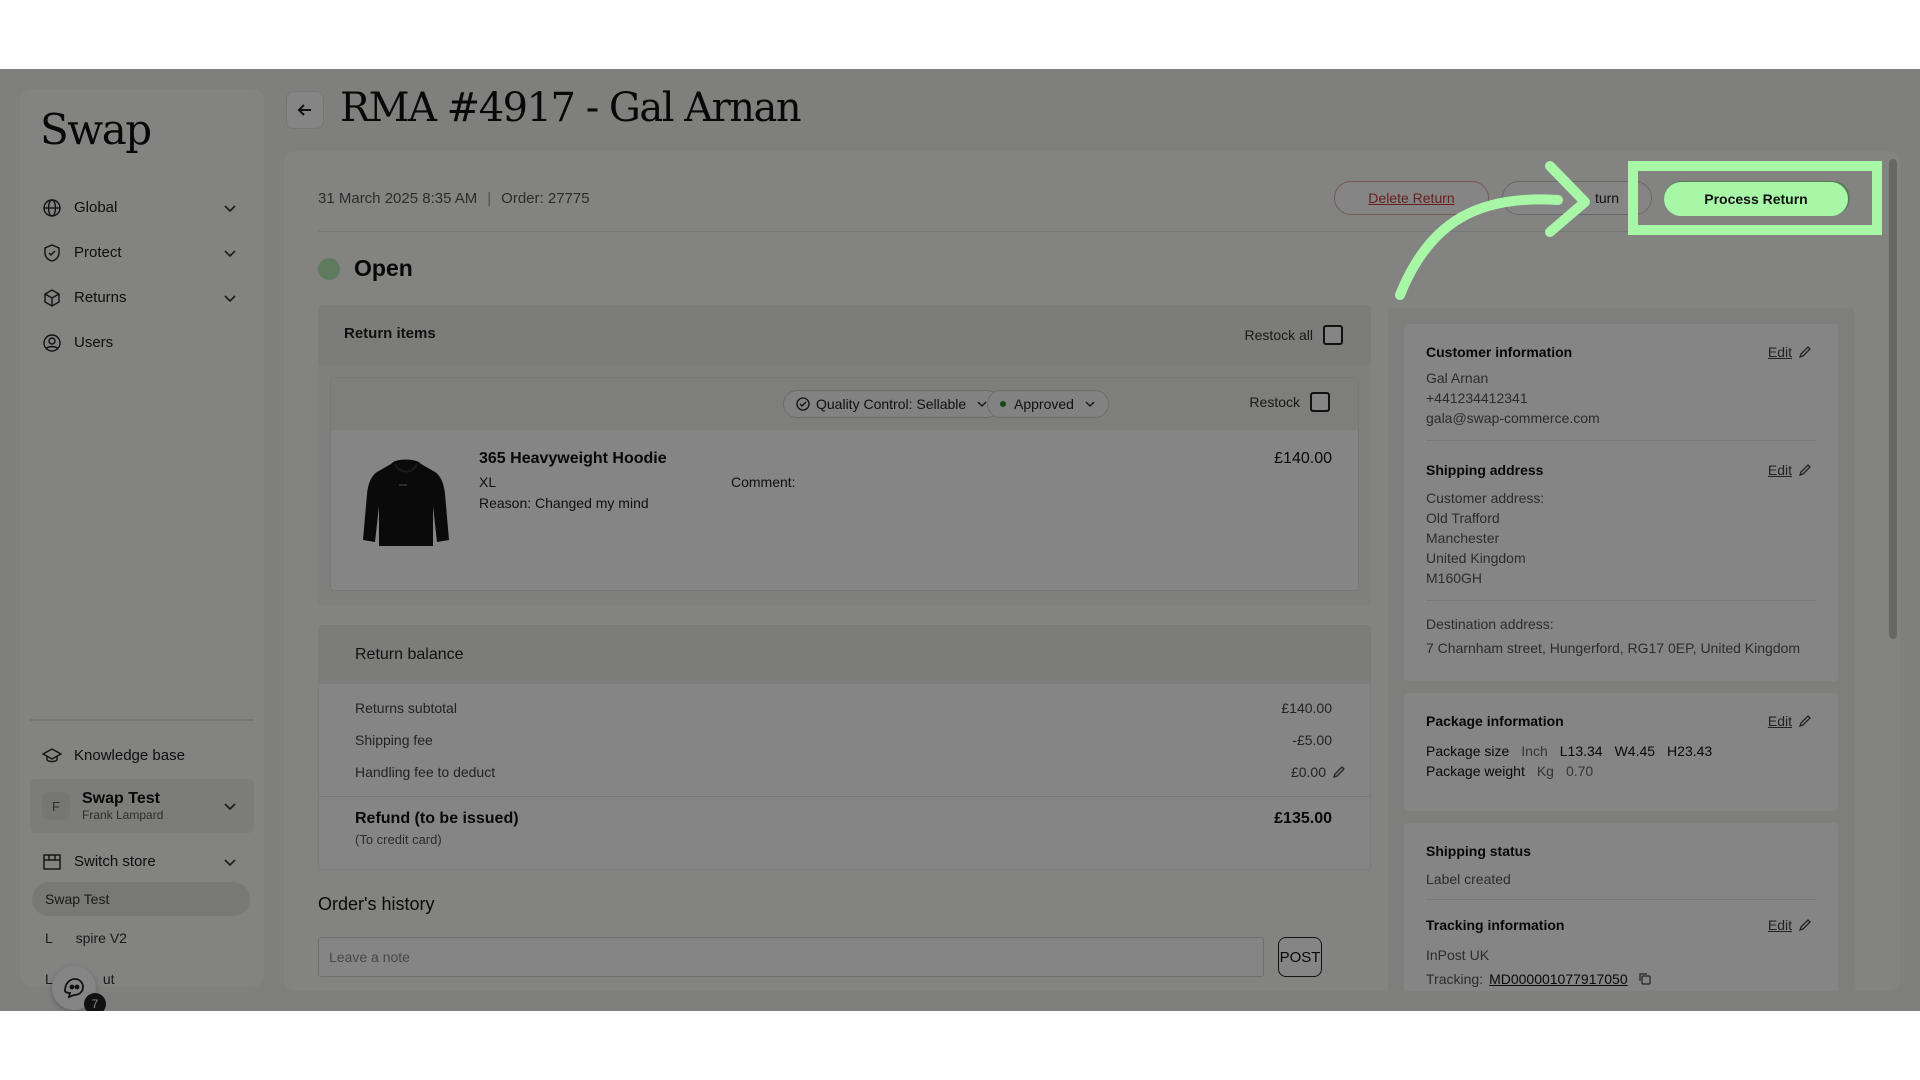  What do you see at coordinates (142, 207) in the screenshot?
I see `sidebar-item-global: Global` at bounding box center [142, 207].